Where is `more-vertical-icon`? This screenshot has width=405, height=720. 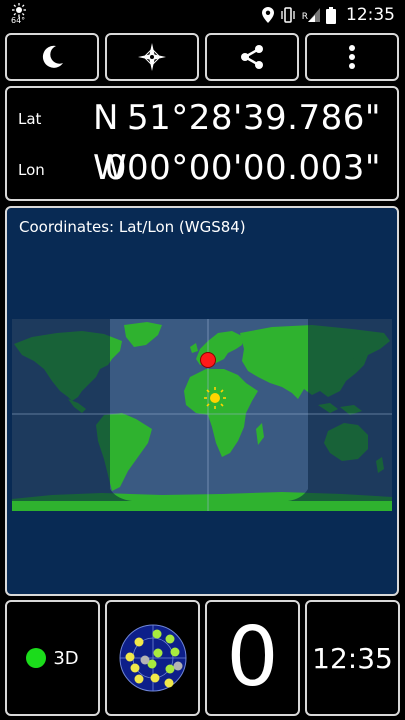
more-vertical-icon is located at coordinates (352, 57).